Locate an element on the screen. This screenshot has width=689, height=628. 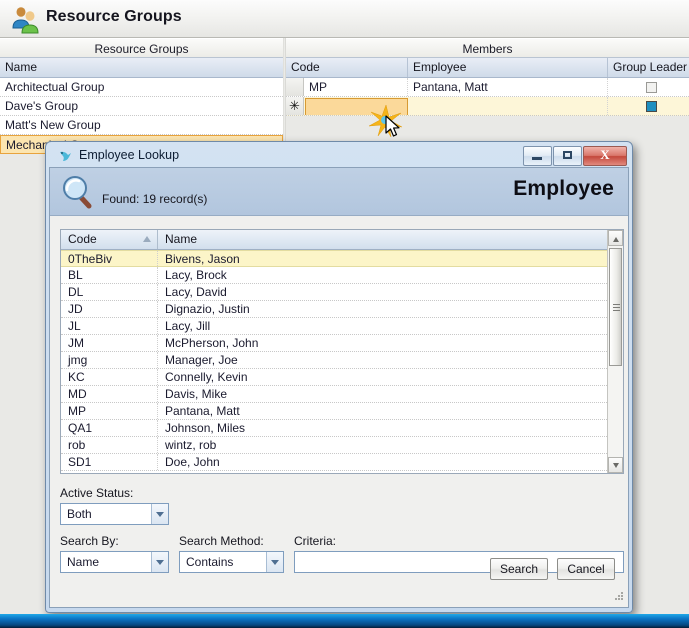
dialog-title: Employee Lookup is located at coordinates (129, 155).